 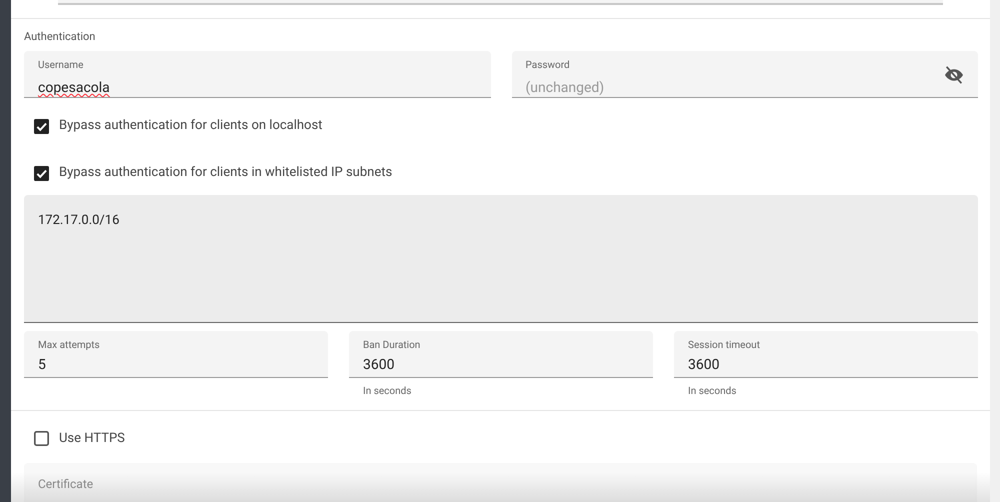 I want to click on certificate-label: Certificate, so click(x=66, y=484).